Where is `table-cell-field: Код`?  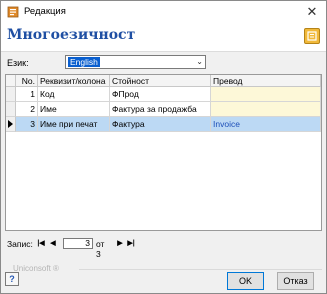 table-cell-field: Код is located at coordinates (74, 94).